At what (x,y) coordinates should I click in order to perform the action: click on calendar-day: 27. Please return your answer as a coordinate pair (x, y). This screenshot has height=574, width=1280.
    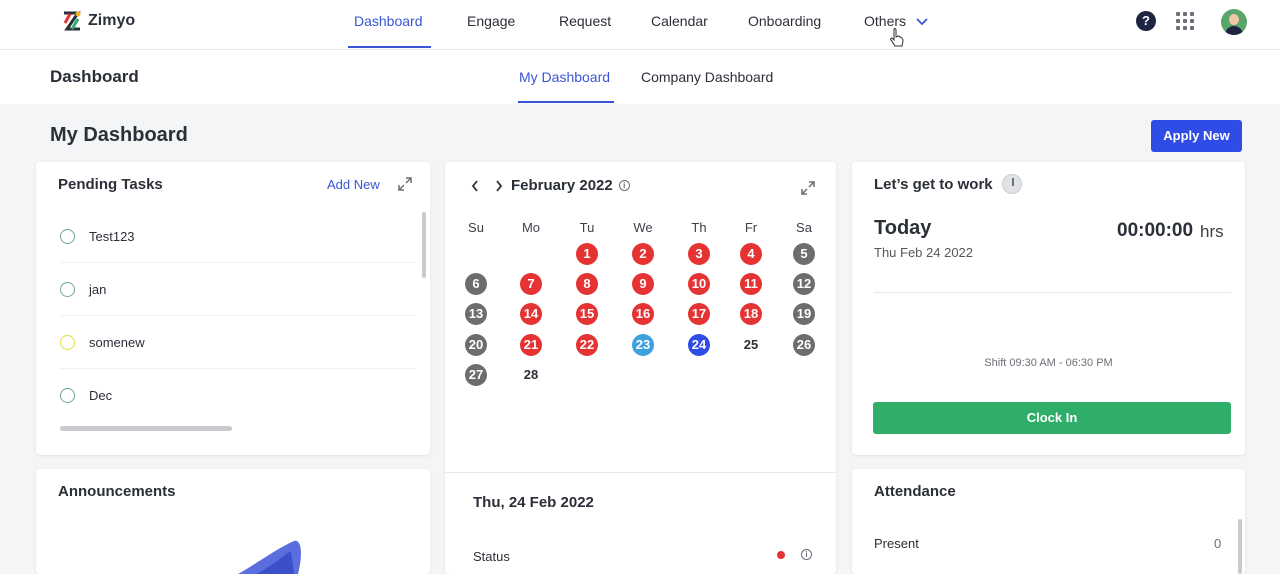
    Looking at the image, I should click on (476, 375).